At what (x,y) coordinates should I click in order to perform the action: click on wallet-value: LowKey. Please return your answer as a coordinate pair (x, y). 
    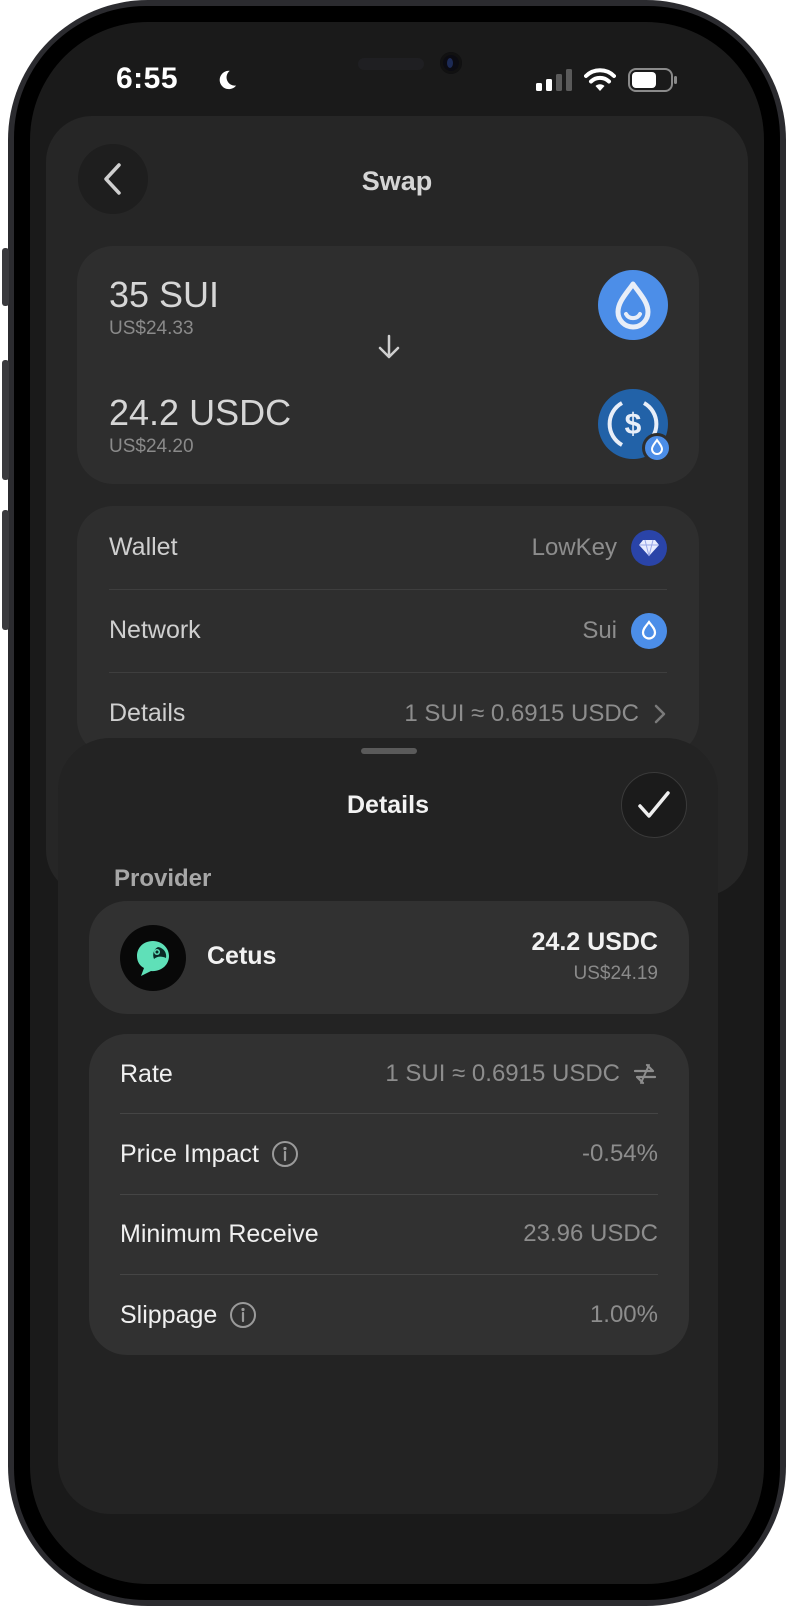
    Looking at the image, I should click on (574, 547).